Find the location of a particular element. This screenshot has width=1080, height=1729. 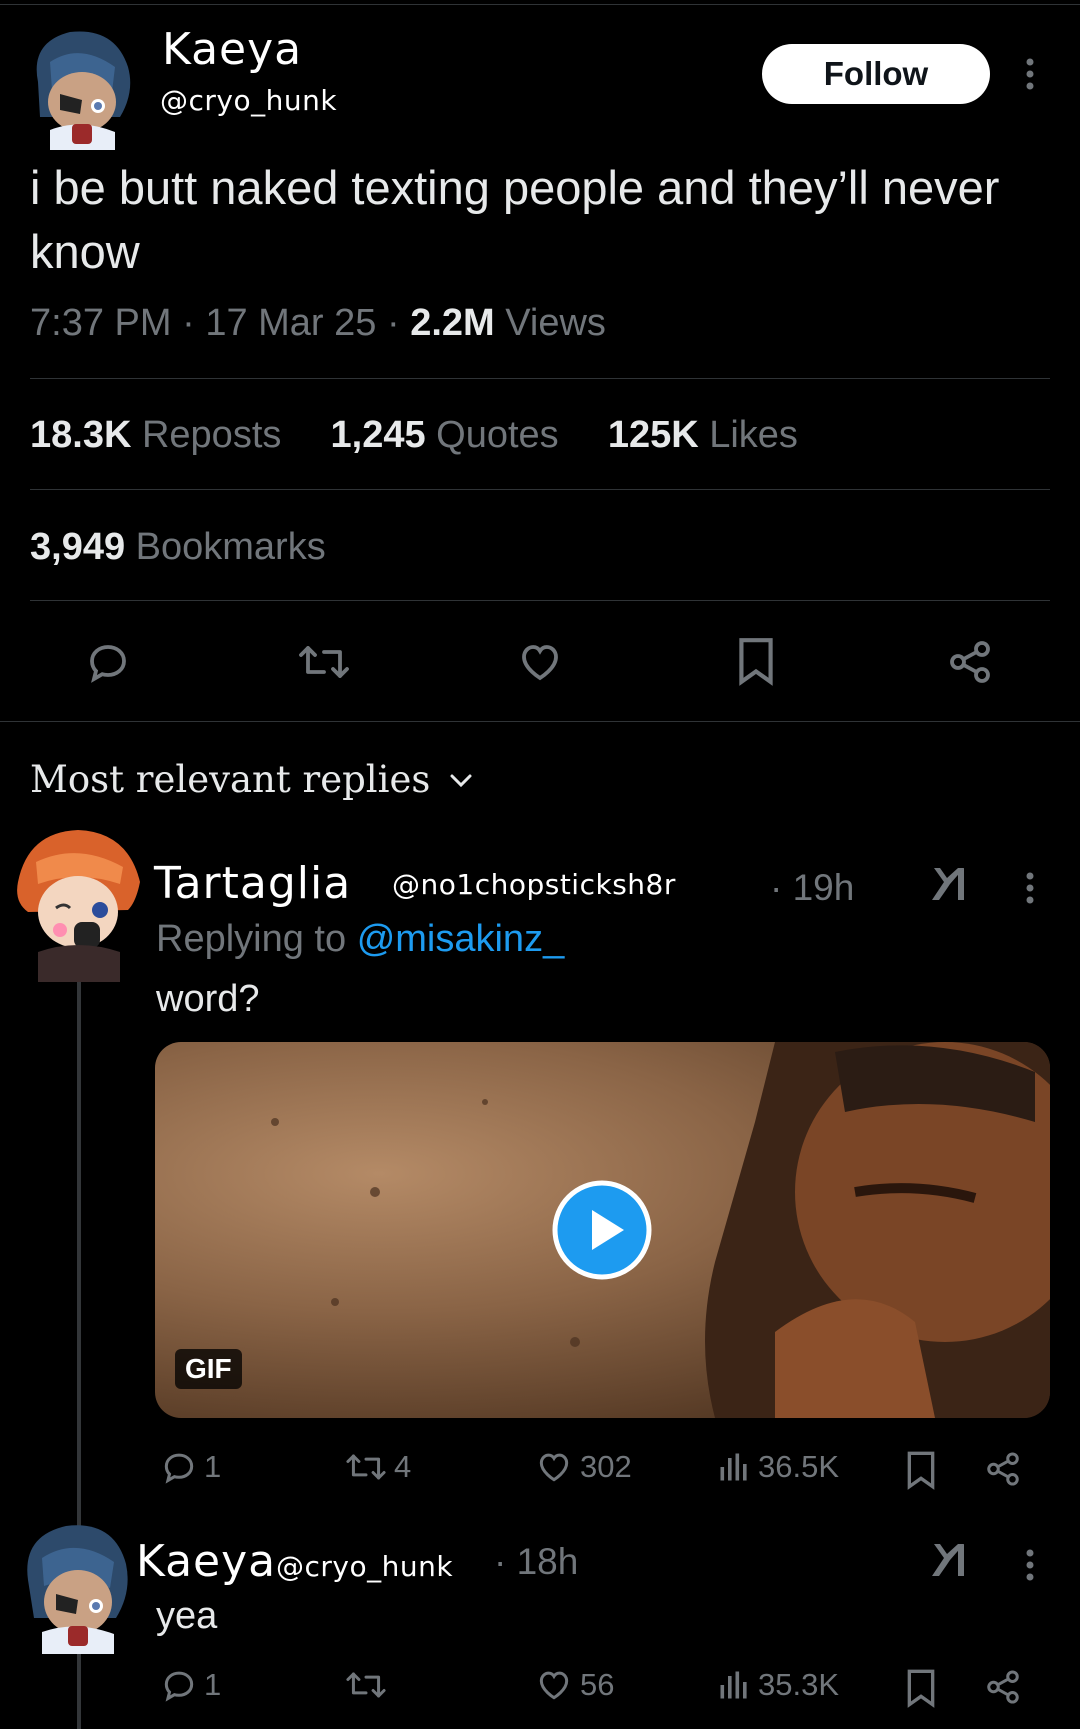

replies-header-label: Most relevant replies is located at coordinates (230, 779).